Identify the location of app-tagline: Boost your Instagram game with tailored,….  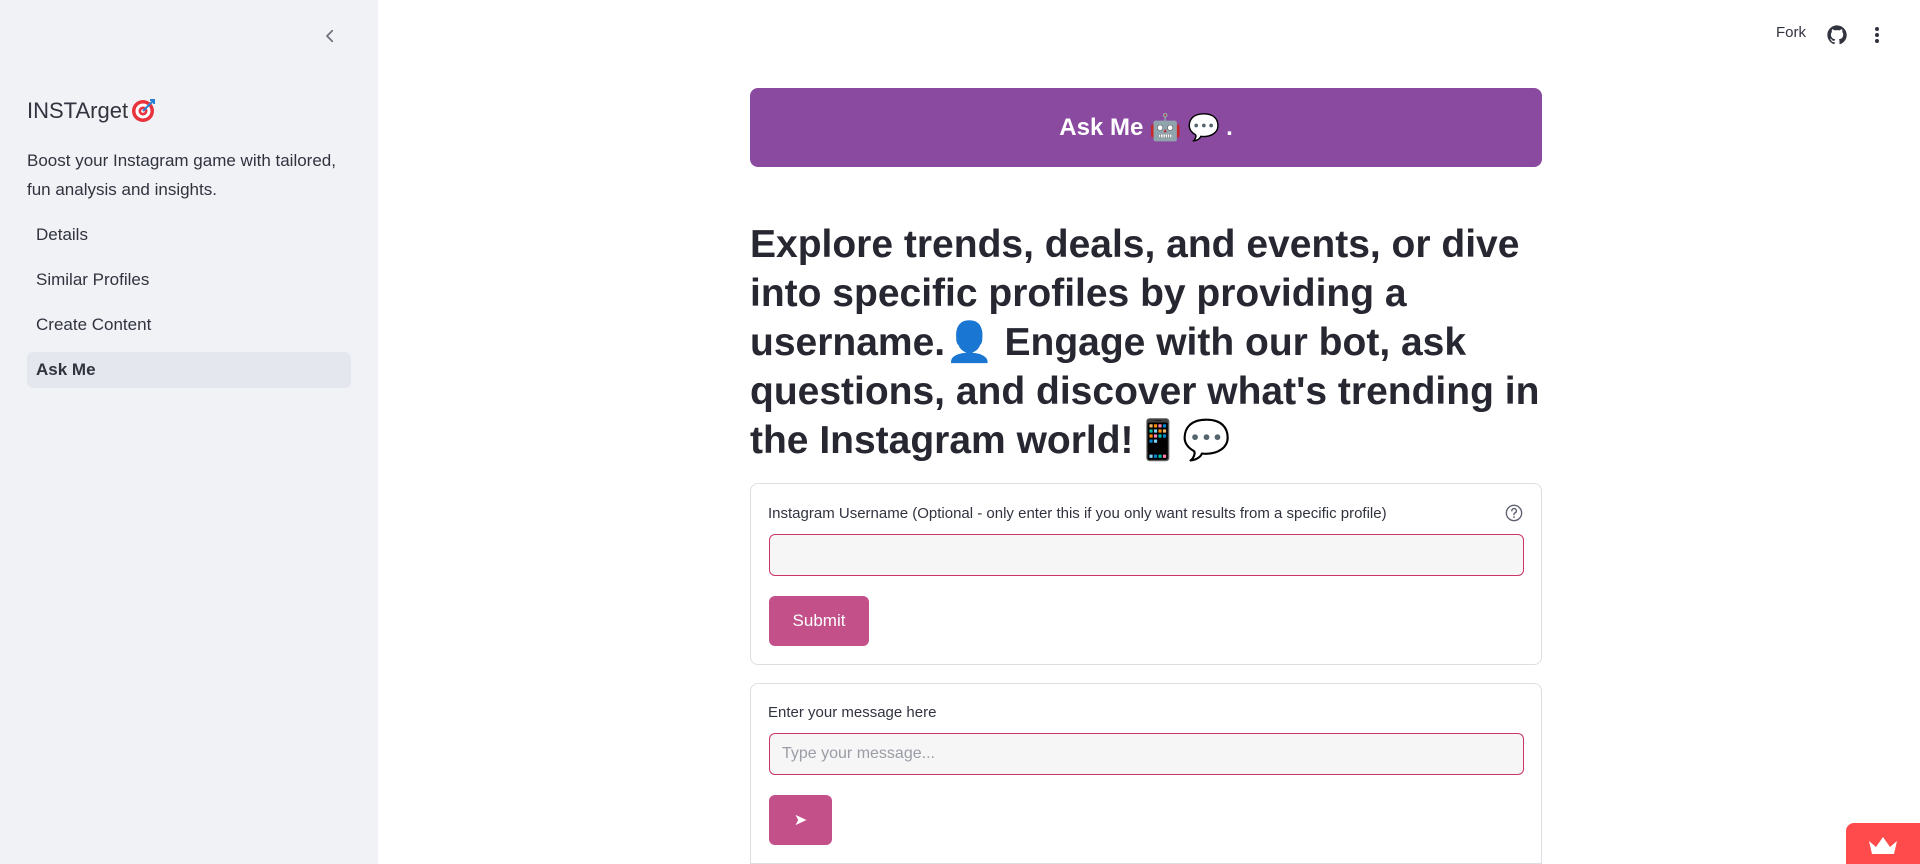
(181, 175).